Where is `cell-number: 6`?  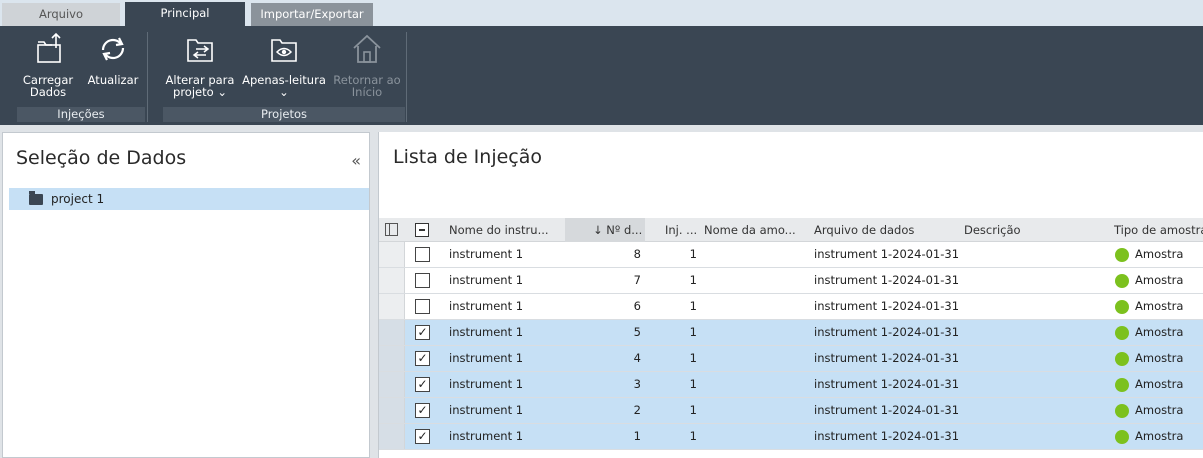 cell-number: 6 is located at coordinates (637, 306).